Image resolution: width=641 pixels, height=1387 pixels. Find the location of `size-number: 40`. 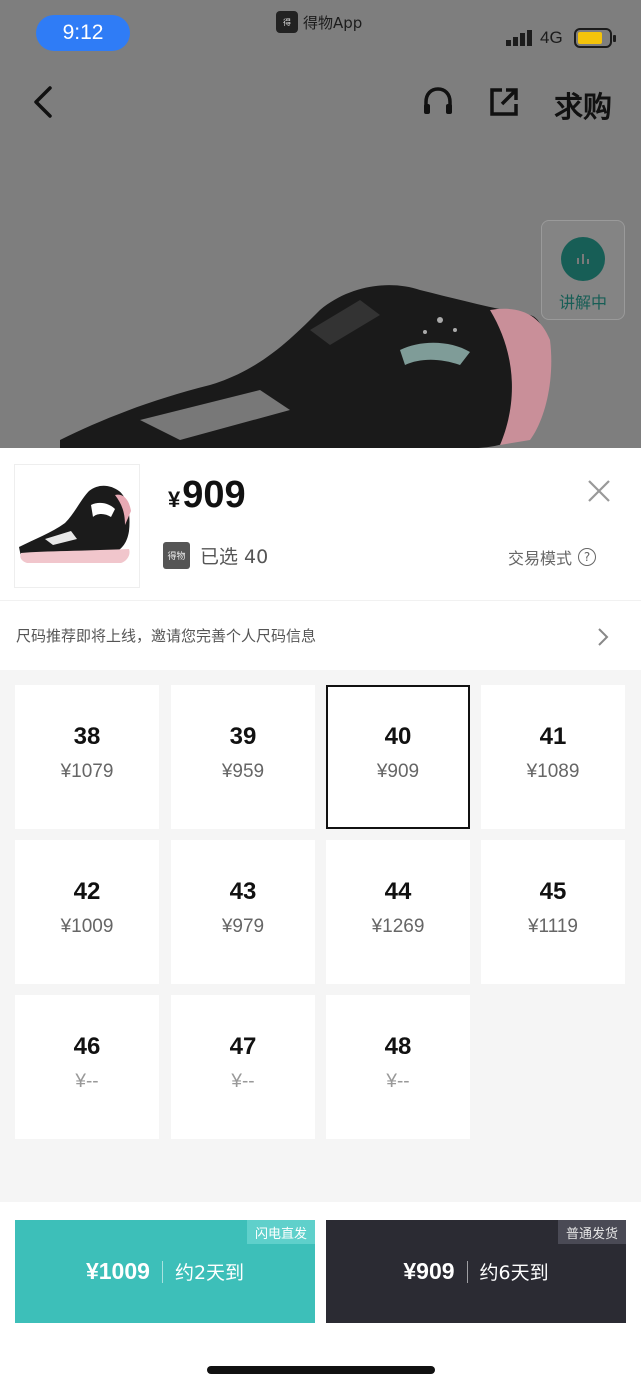

size-number: 40 is located at coordinates (398, 736).